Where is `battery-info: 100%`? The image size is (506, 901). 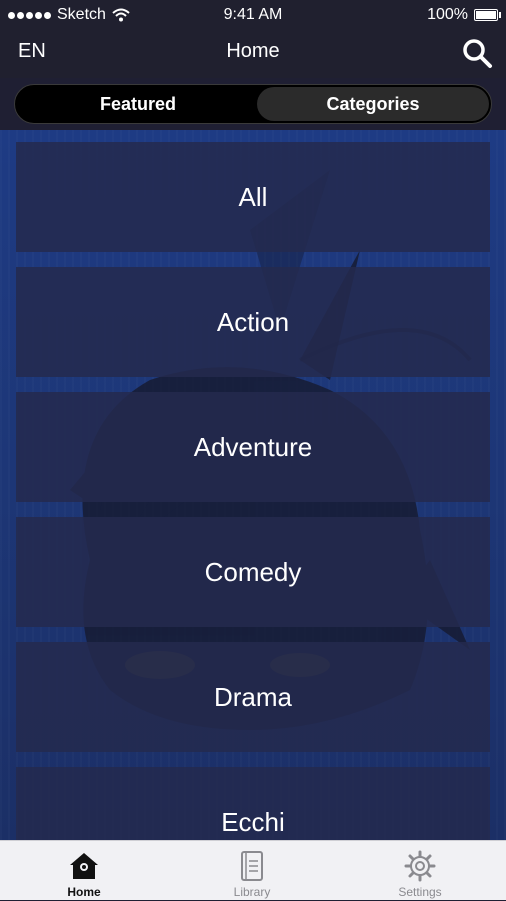
battery-info: 100% is located at coordinates (464, 15).